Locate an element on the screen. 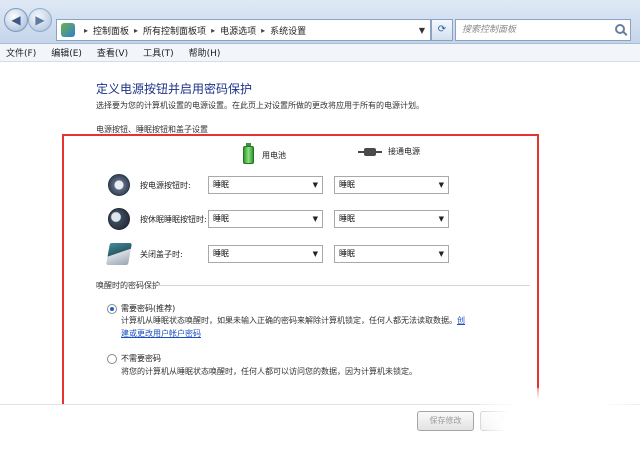 Image resolution: width=640 pixels, height=450 pixels. setting-row-power-button: 按电源按钮时: 睡眠 ▼ 睡眠 ▼ is located at coordinates (294, 186).